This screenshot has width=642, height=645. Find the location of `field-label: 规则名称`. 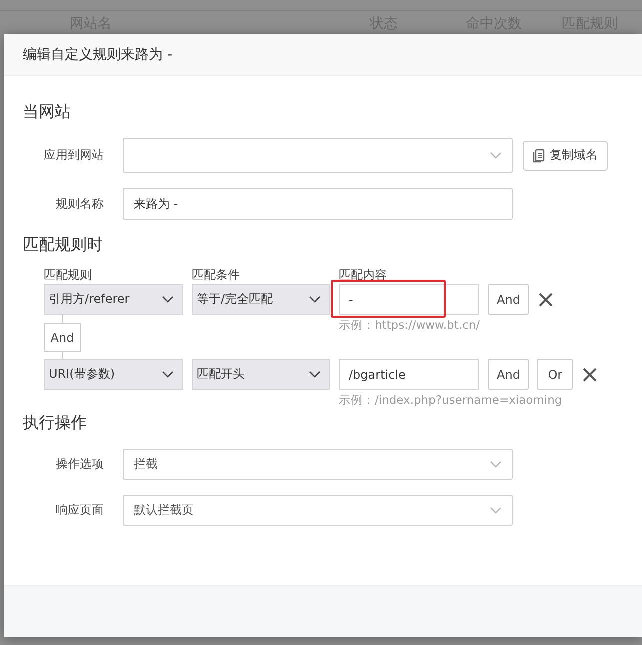

field-label: 规则名称 is located at coordinates (79, 204).